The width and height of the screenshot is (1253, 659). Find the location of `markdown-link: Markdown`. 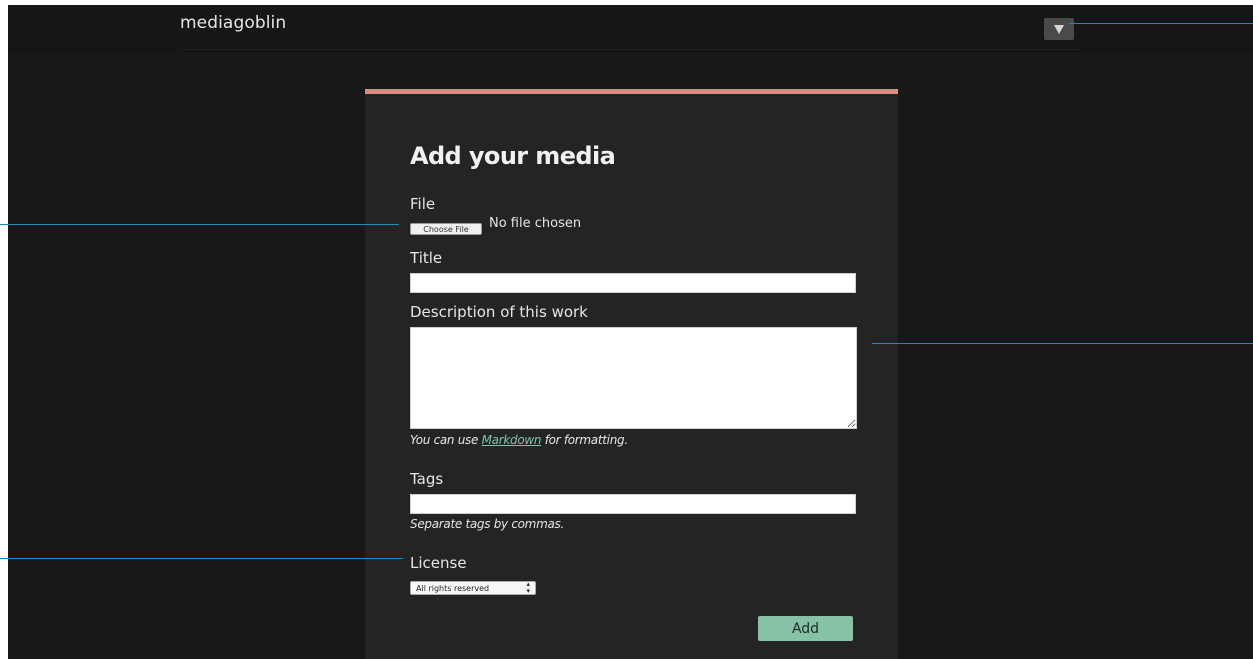

markdown-link: Markdown is located at coordinates (512, 440).